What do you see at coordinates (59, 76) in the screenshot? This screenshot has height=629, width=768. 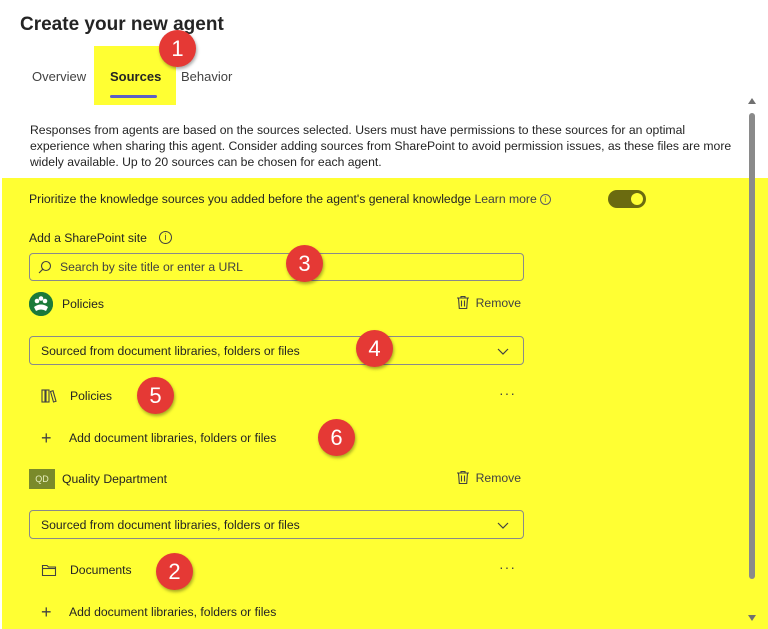 I see `tab-overview: Overview` at bounding box center [59, 76].